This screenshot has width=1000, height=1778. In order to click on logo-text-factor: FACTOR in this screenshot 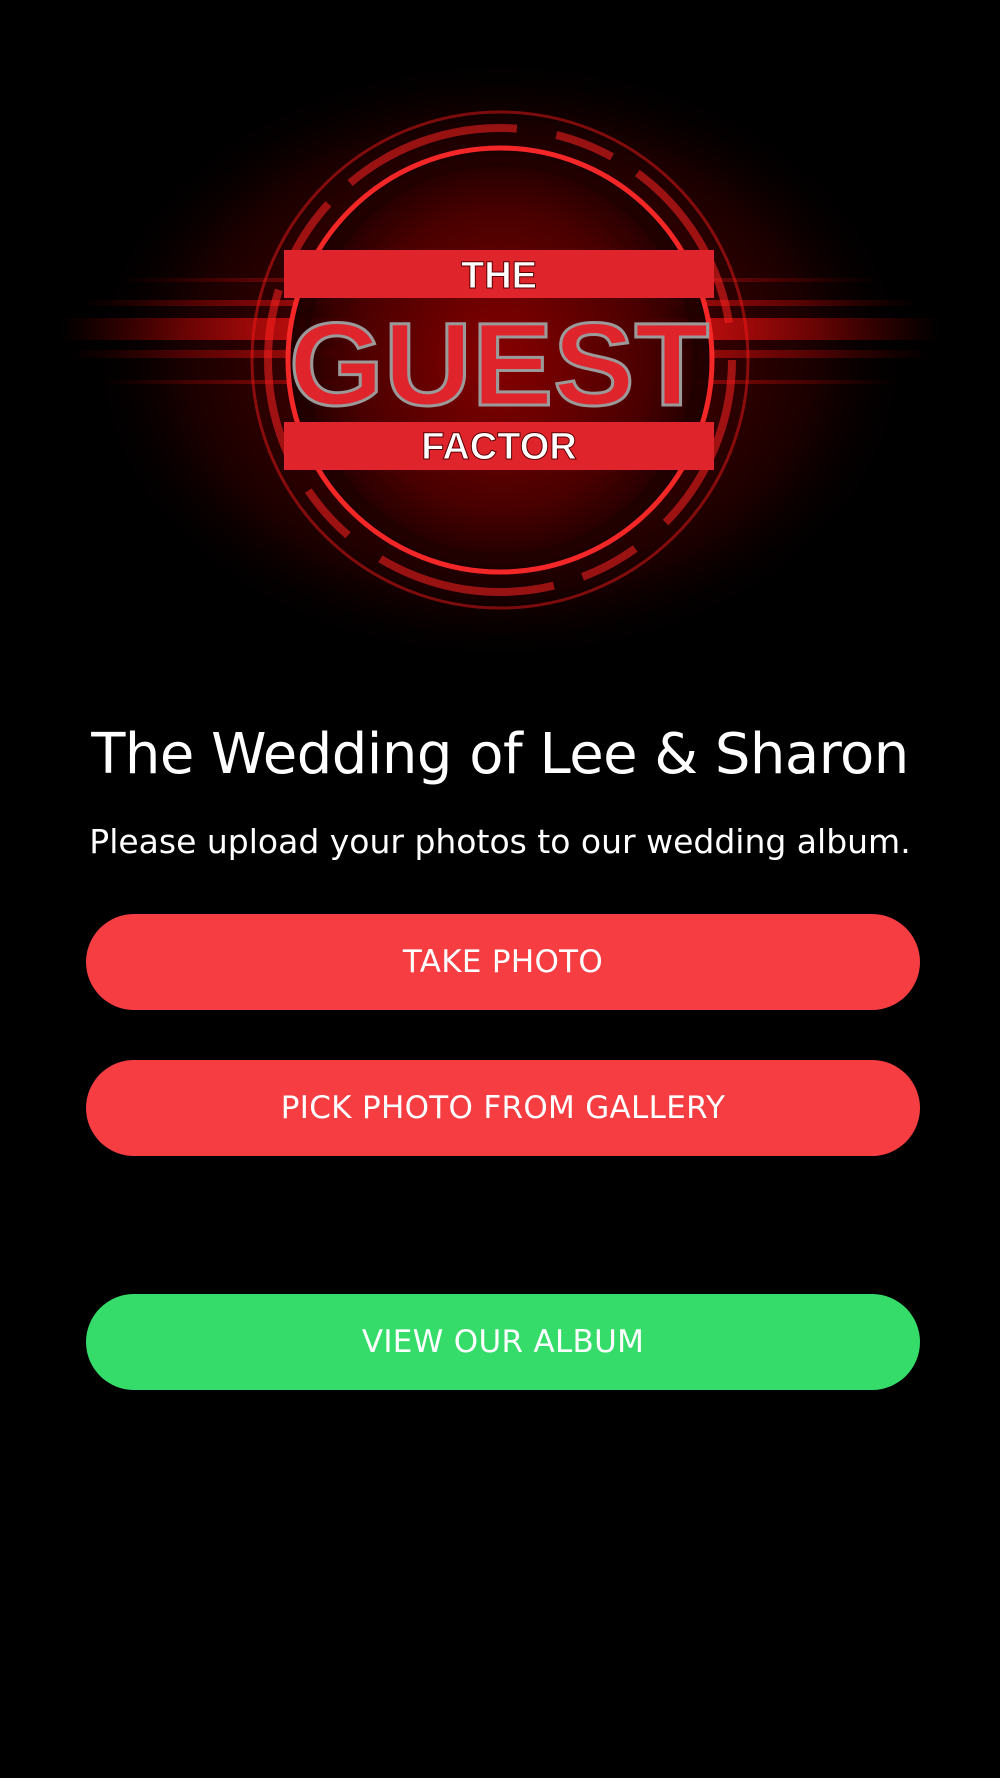, I will do `click(499, 447)`.